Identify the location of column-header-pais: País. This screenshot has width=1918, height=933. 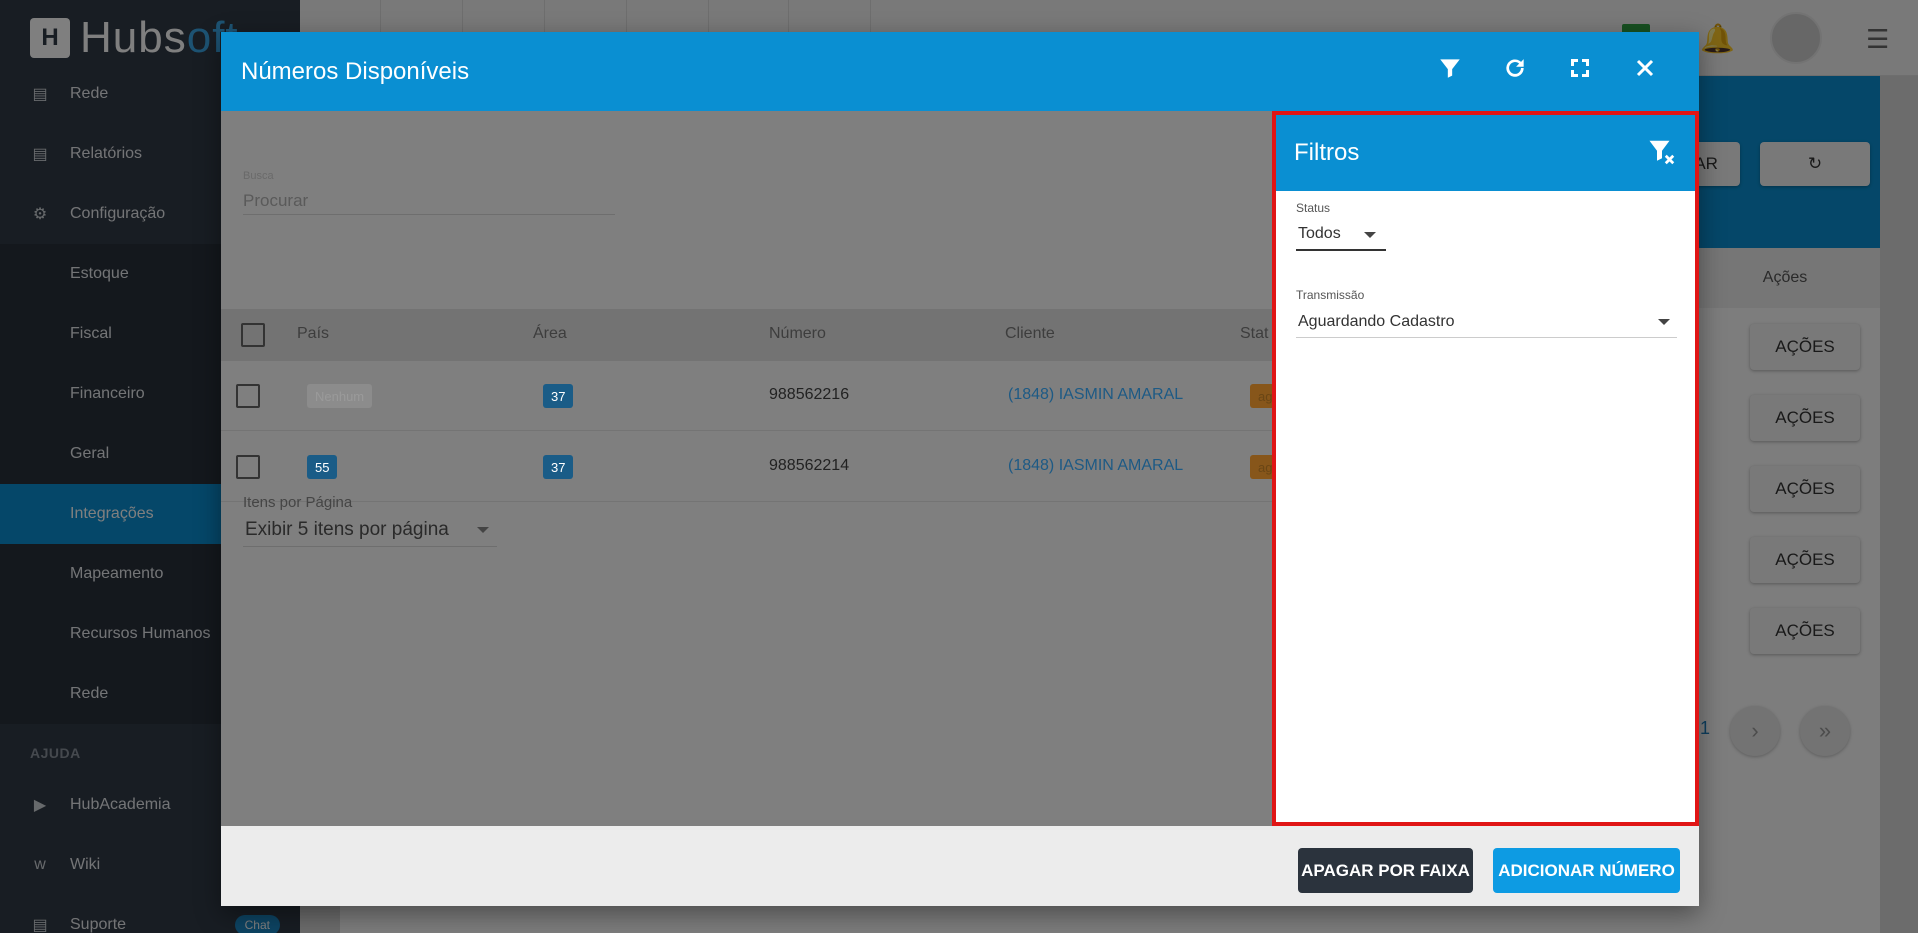
(313, 334).